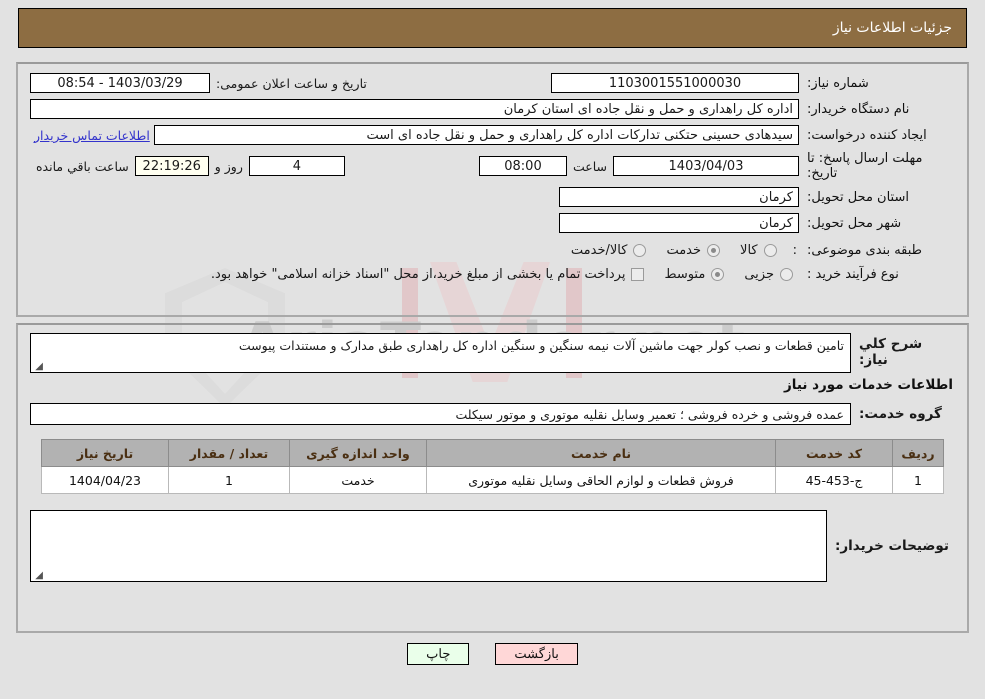 The image size is (985, 699). What do you see at coordinates (892, 28) in the screenshot?
I see `page-title: جزئیات اطلاعات نیاز` at bounding box center [892, 28].